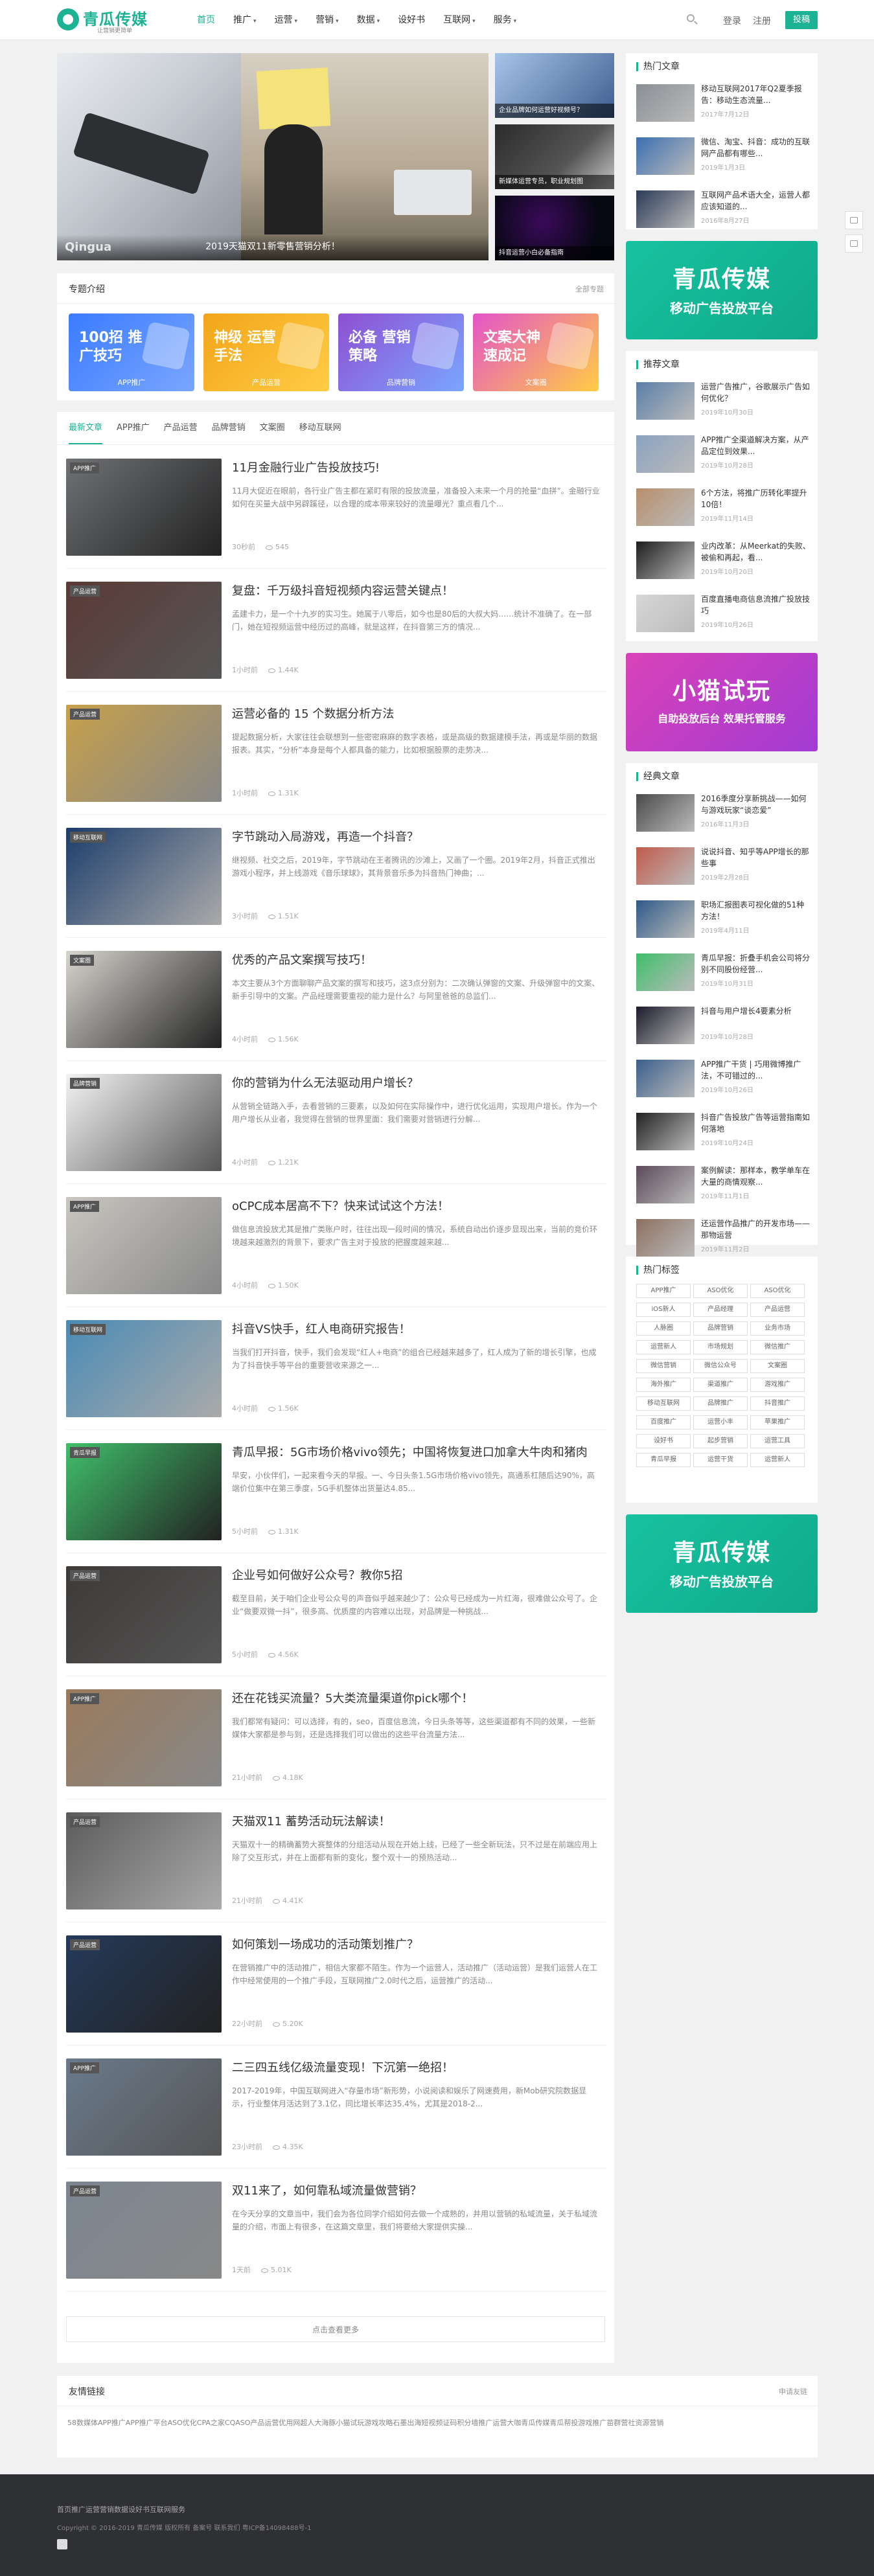 The height and width of the screenshot is (2576, 874). Describe the element at coordinates (439, 2423) in the screenshot. I see `friend-link: 短视频证码` at that location.